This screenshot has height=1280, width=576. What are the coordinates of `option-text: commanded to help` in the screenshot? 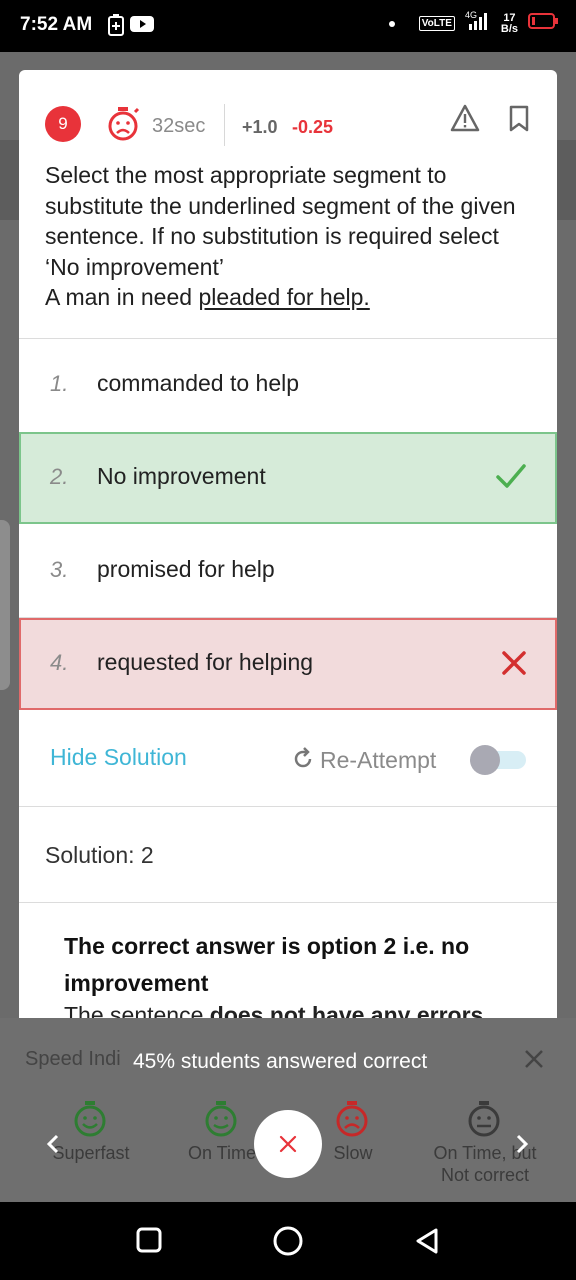 It's located at (198, 383).